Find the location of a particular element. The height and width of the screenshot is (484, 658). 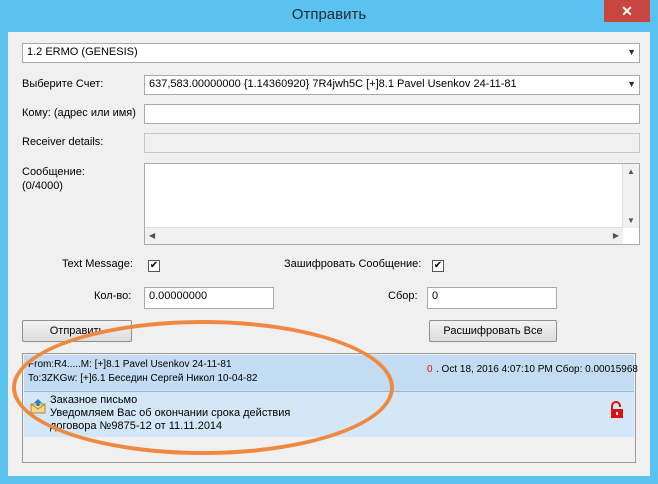

message-counter: (0/4000) is located at coordinates (42, 186).